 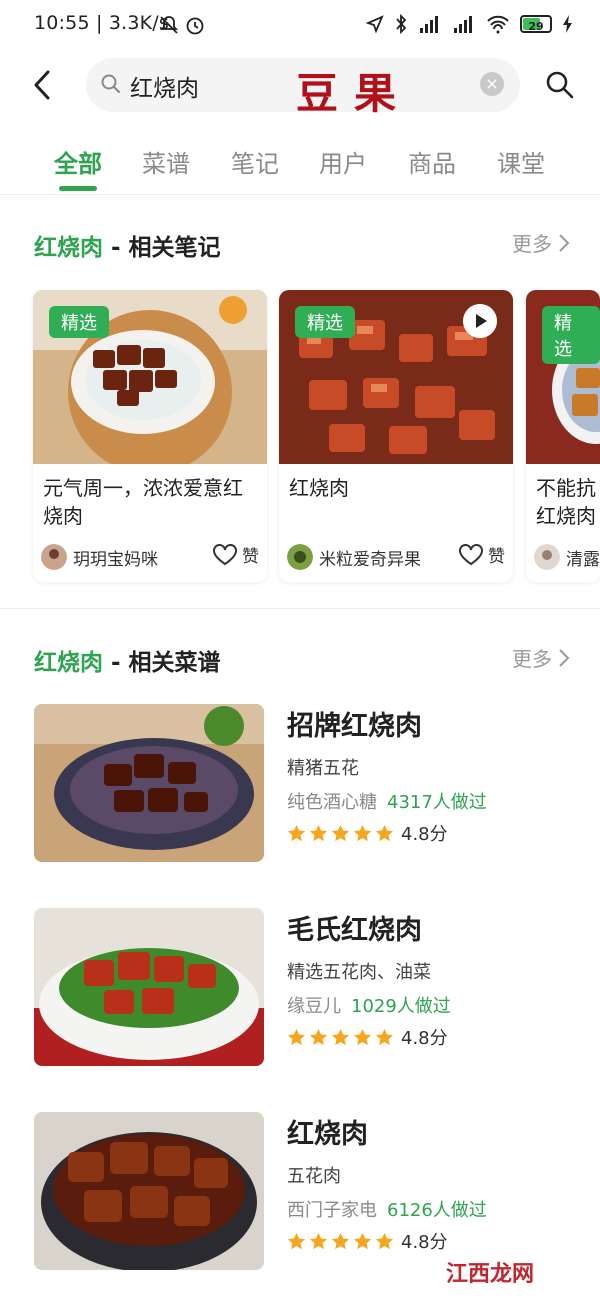 I want to click on search-icon, so click(x=110, y=83).